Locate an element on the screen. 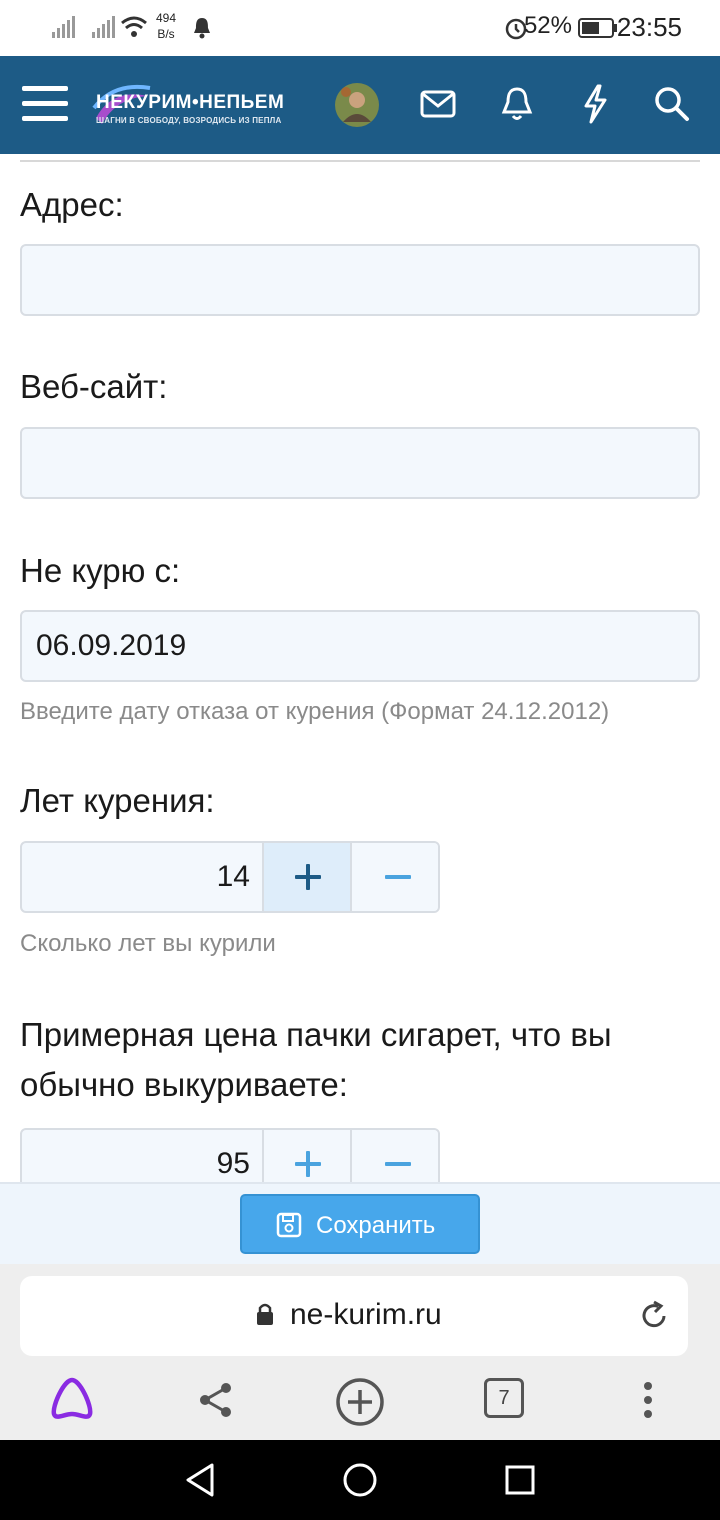 This screenshot has width=720, height=1520. mail-icon is located at coordinates (438, 104).